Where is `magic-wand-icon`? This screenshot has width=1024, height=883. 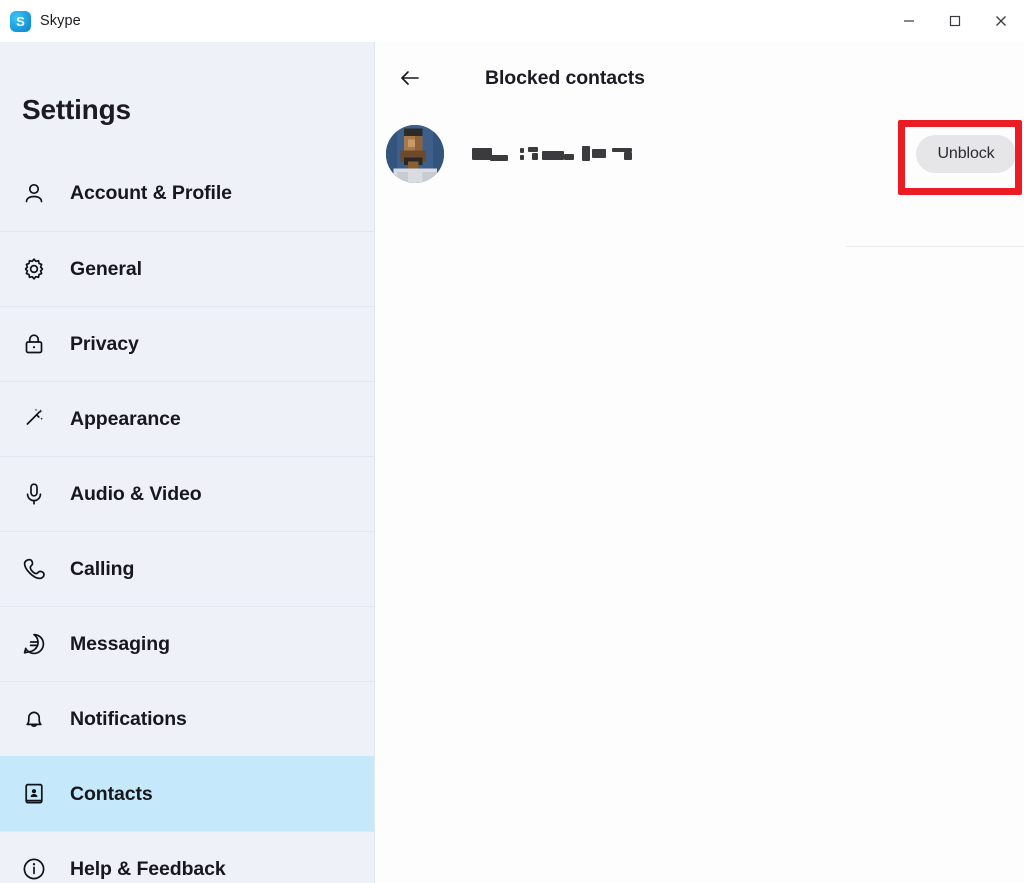 magic-wand-icon is located at coordinates (34, 419).